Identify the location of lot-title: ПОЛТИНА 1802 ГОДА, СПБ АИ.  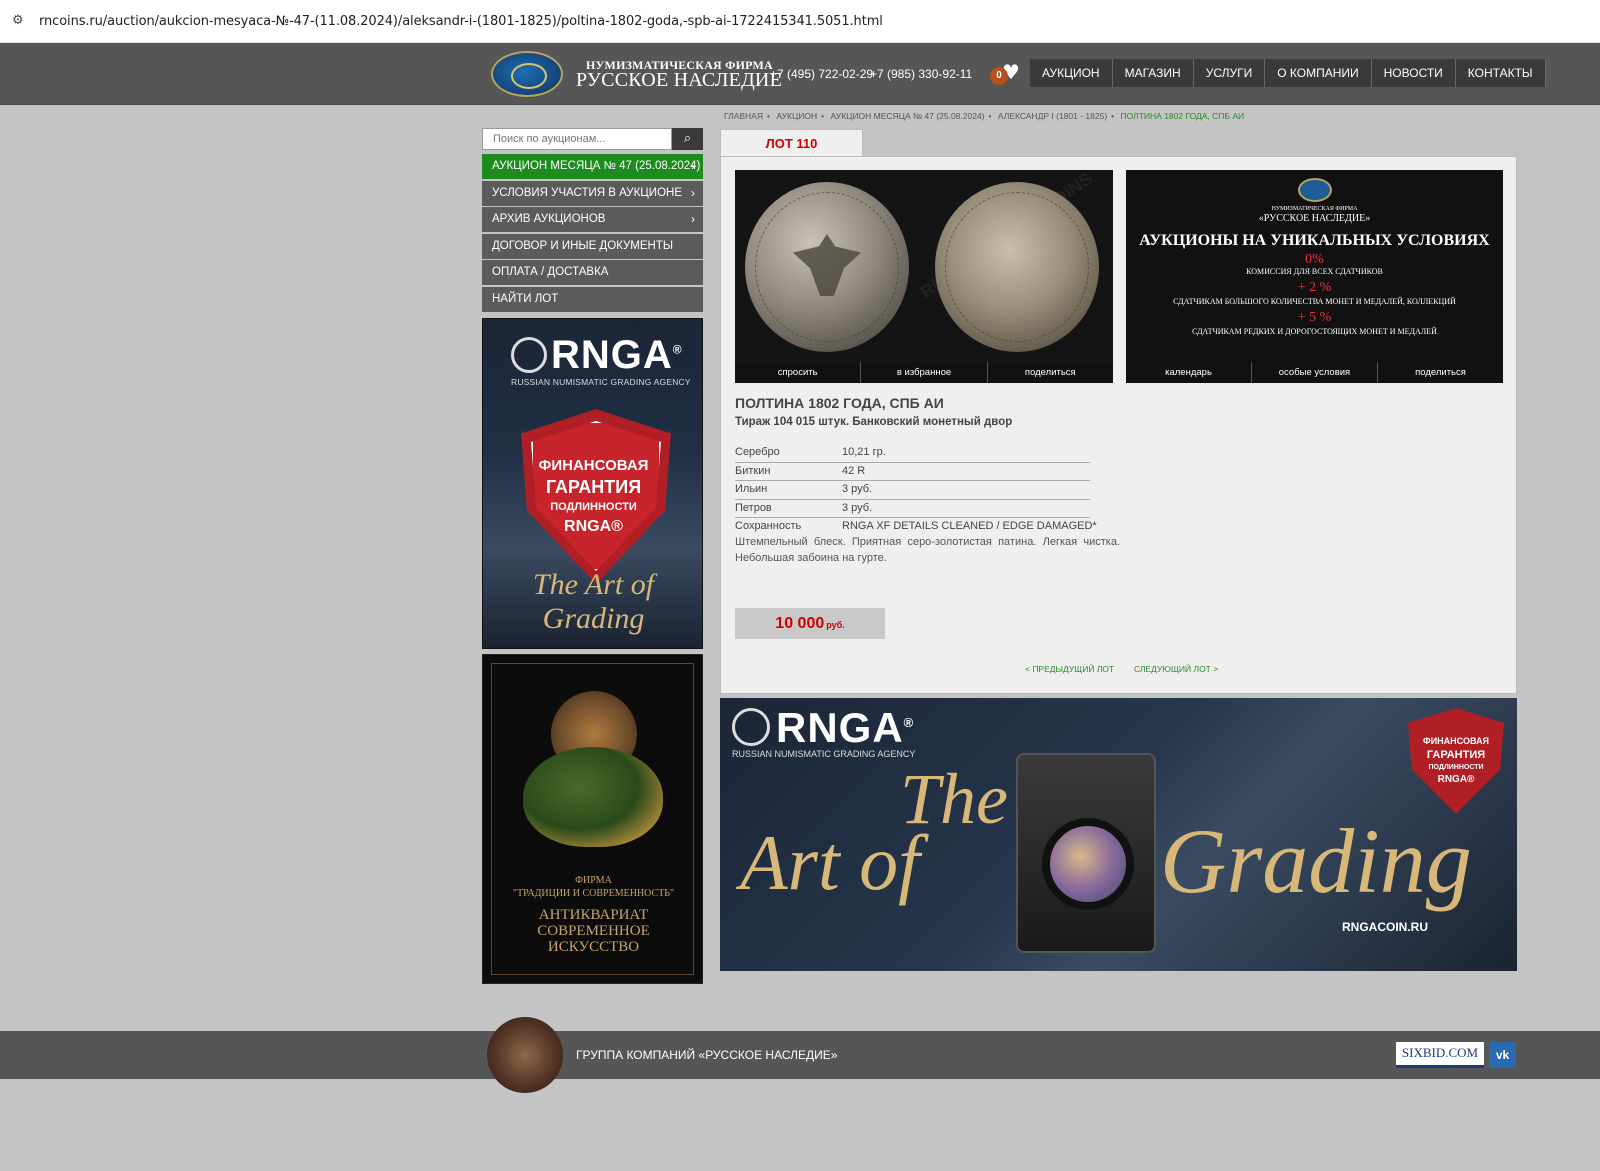
(839, 403).